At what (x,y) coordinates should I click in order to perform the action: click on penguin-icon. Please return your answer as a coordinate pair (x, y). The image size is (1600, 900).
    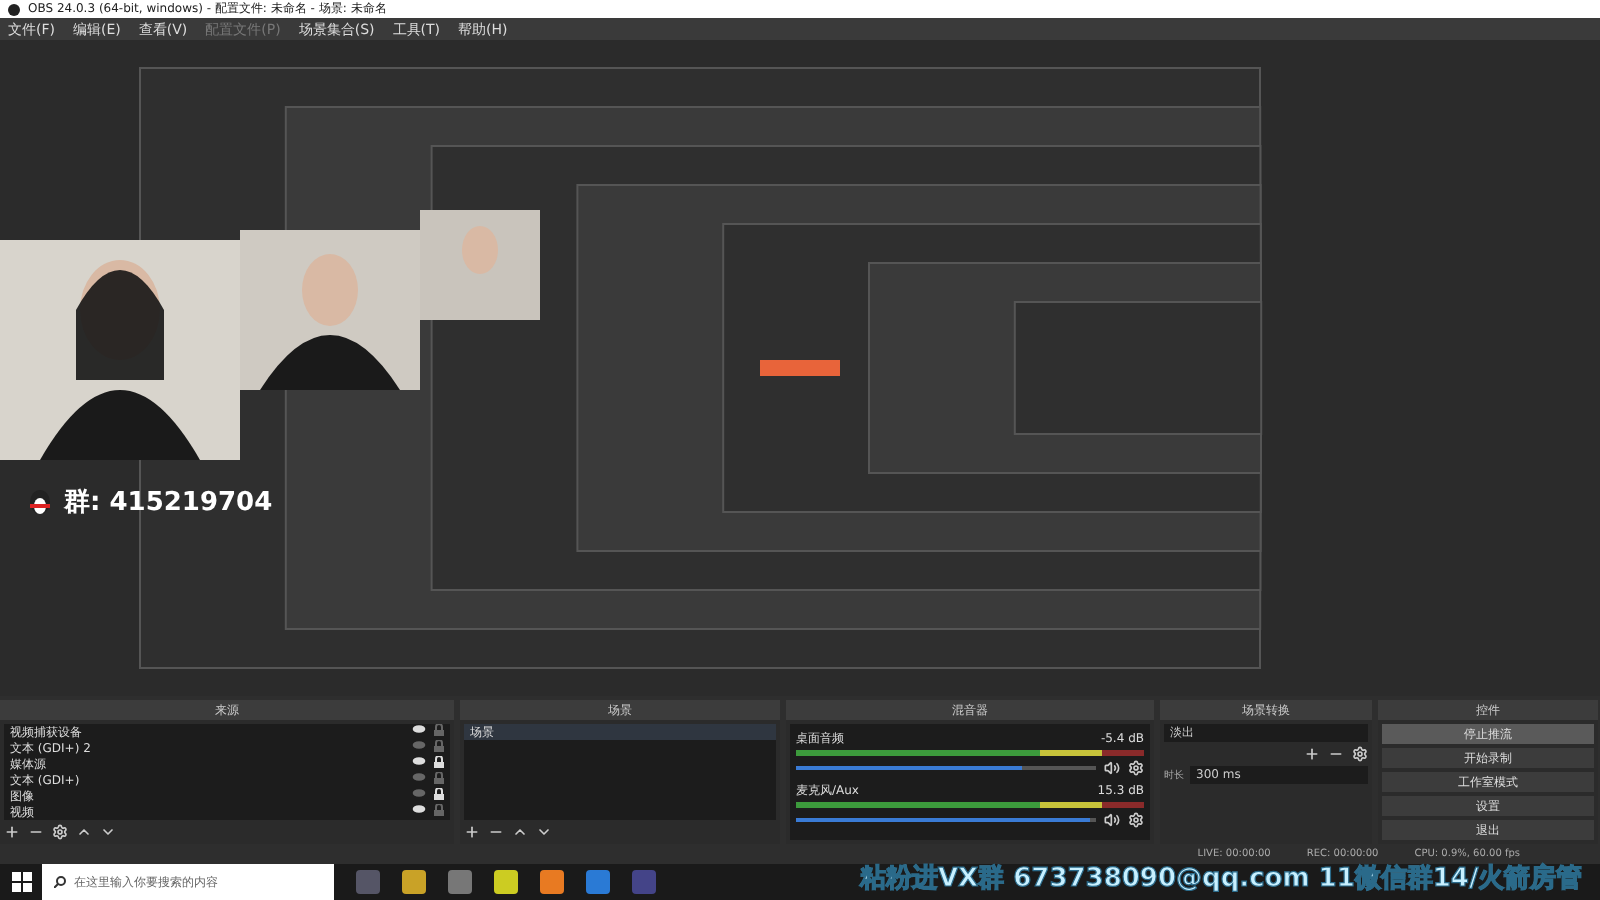
    Looking at the image, I should click on (40, 502).